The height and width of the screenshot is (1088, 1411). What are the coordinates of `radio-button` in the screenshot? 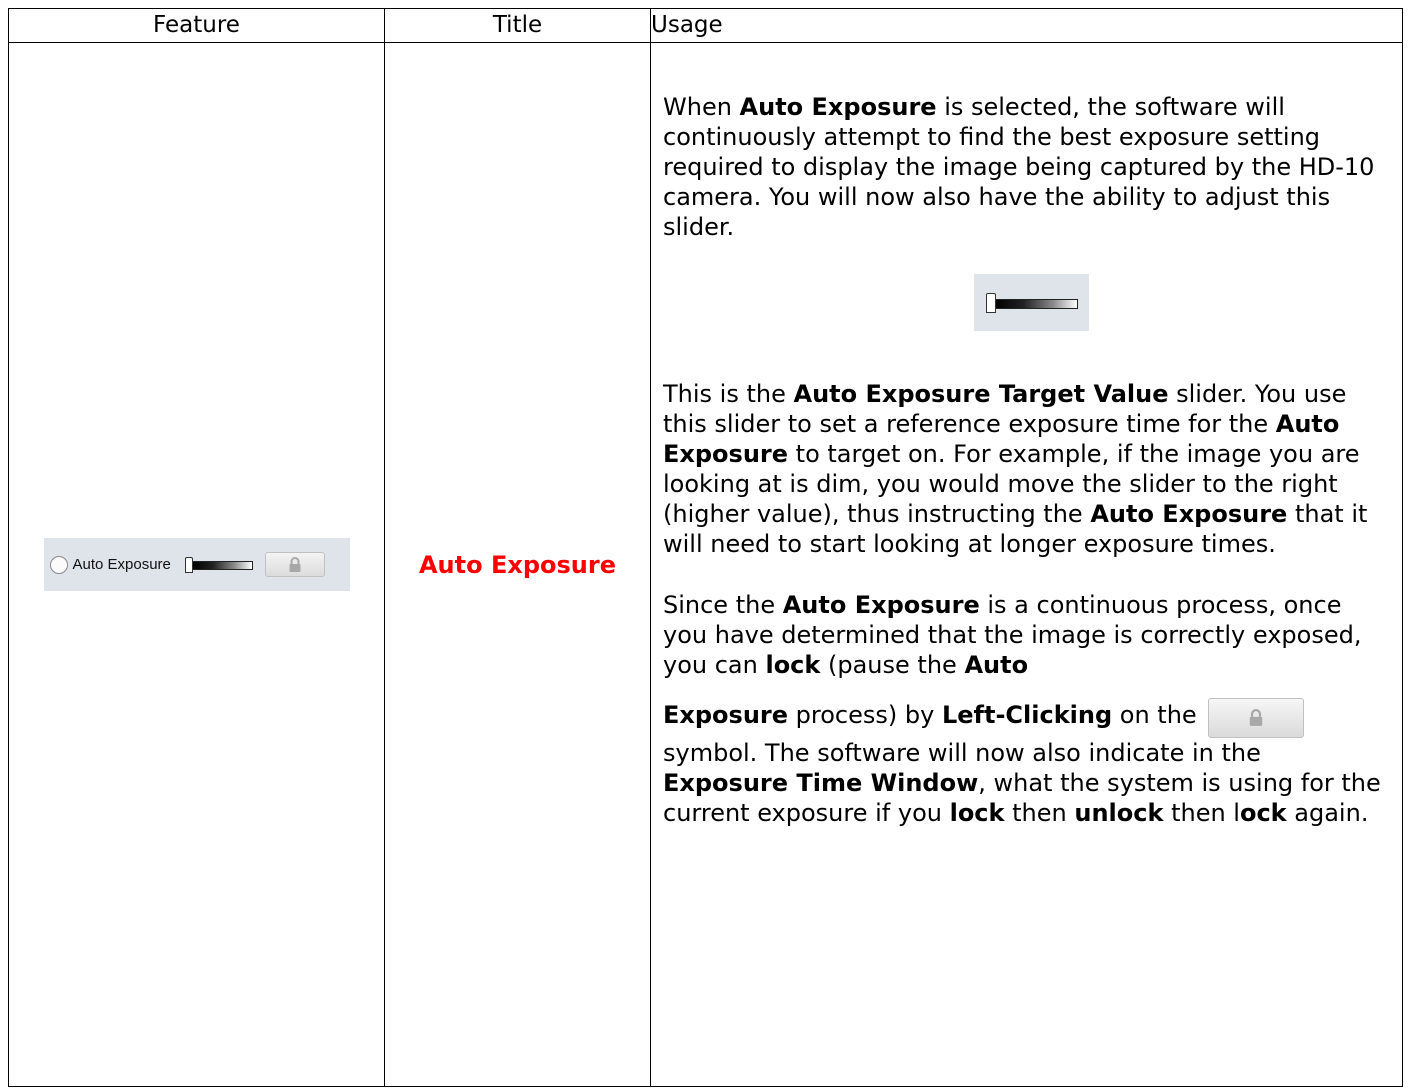 It's located at (58, 564).